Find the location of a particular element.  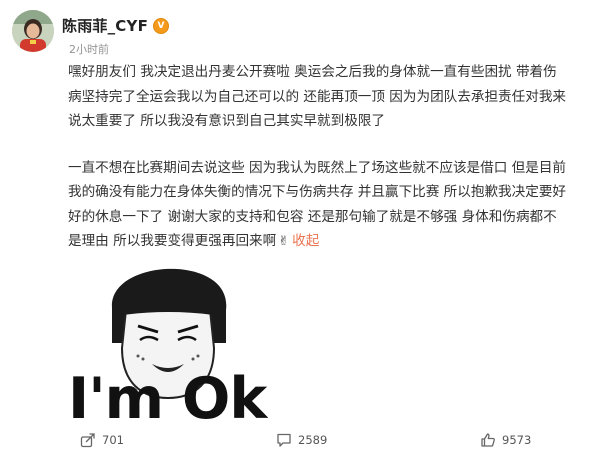

share-icon is located at coordinates (87, 440).